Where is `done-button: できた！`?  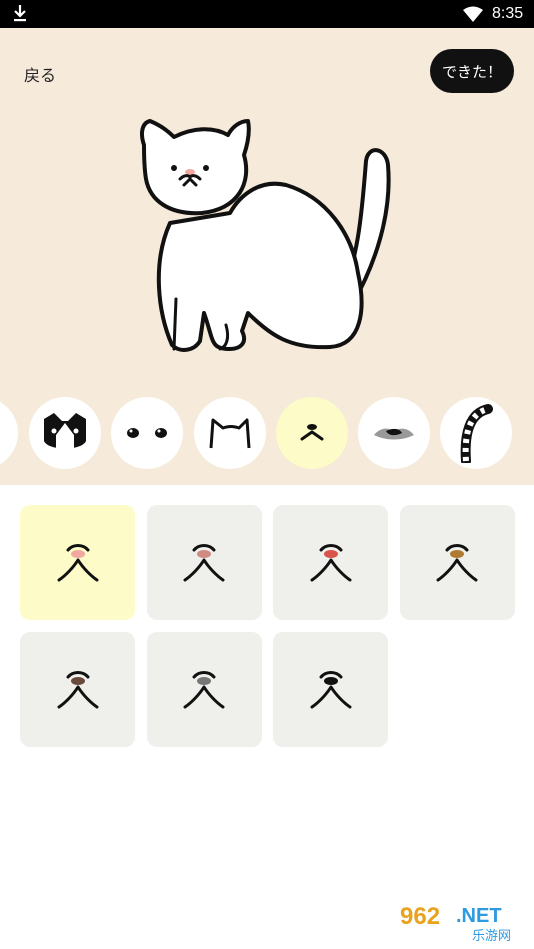 done-button: できた！ is located at coordinates (472, 71).